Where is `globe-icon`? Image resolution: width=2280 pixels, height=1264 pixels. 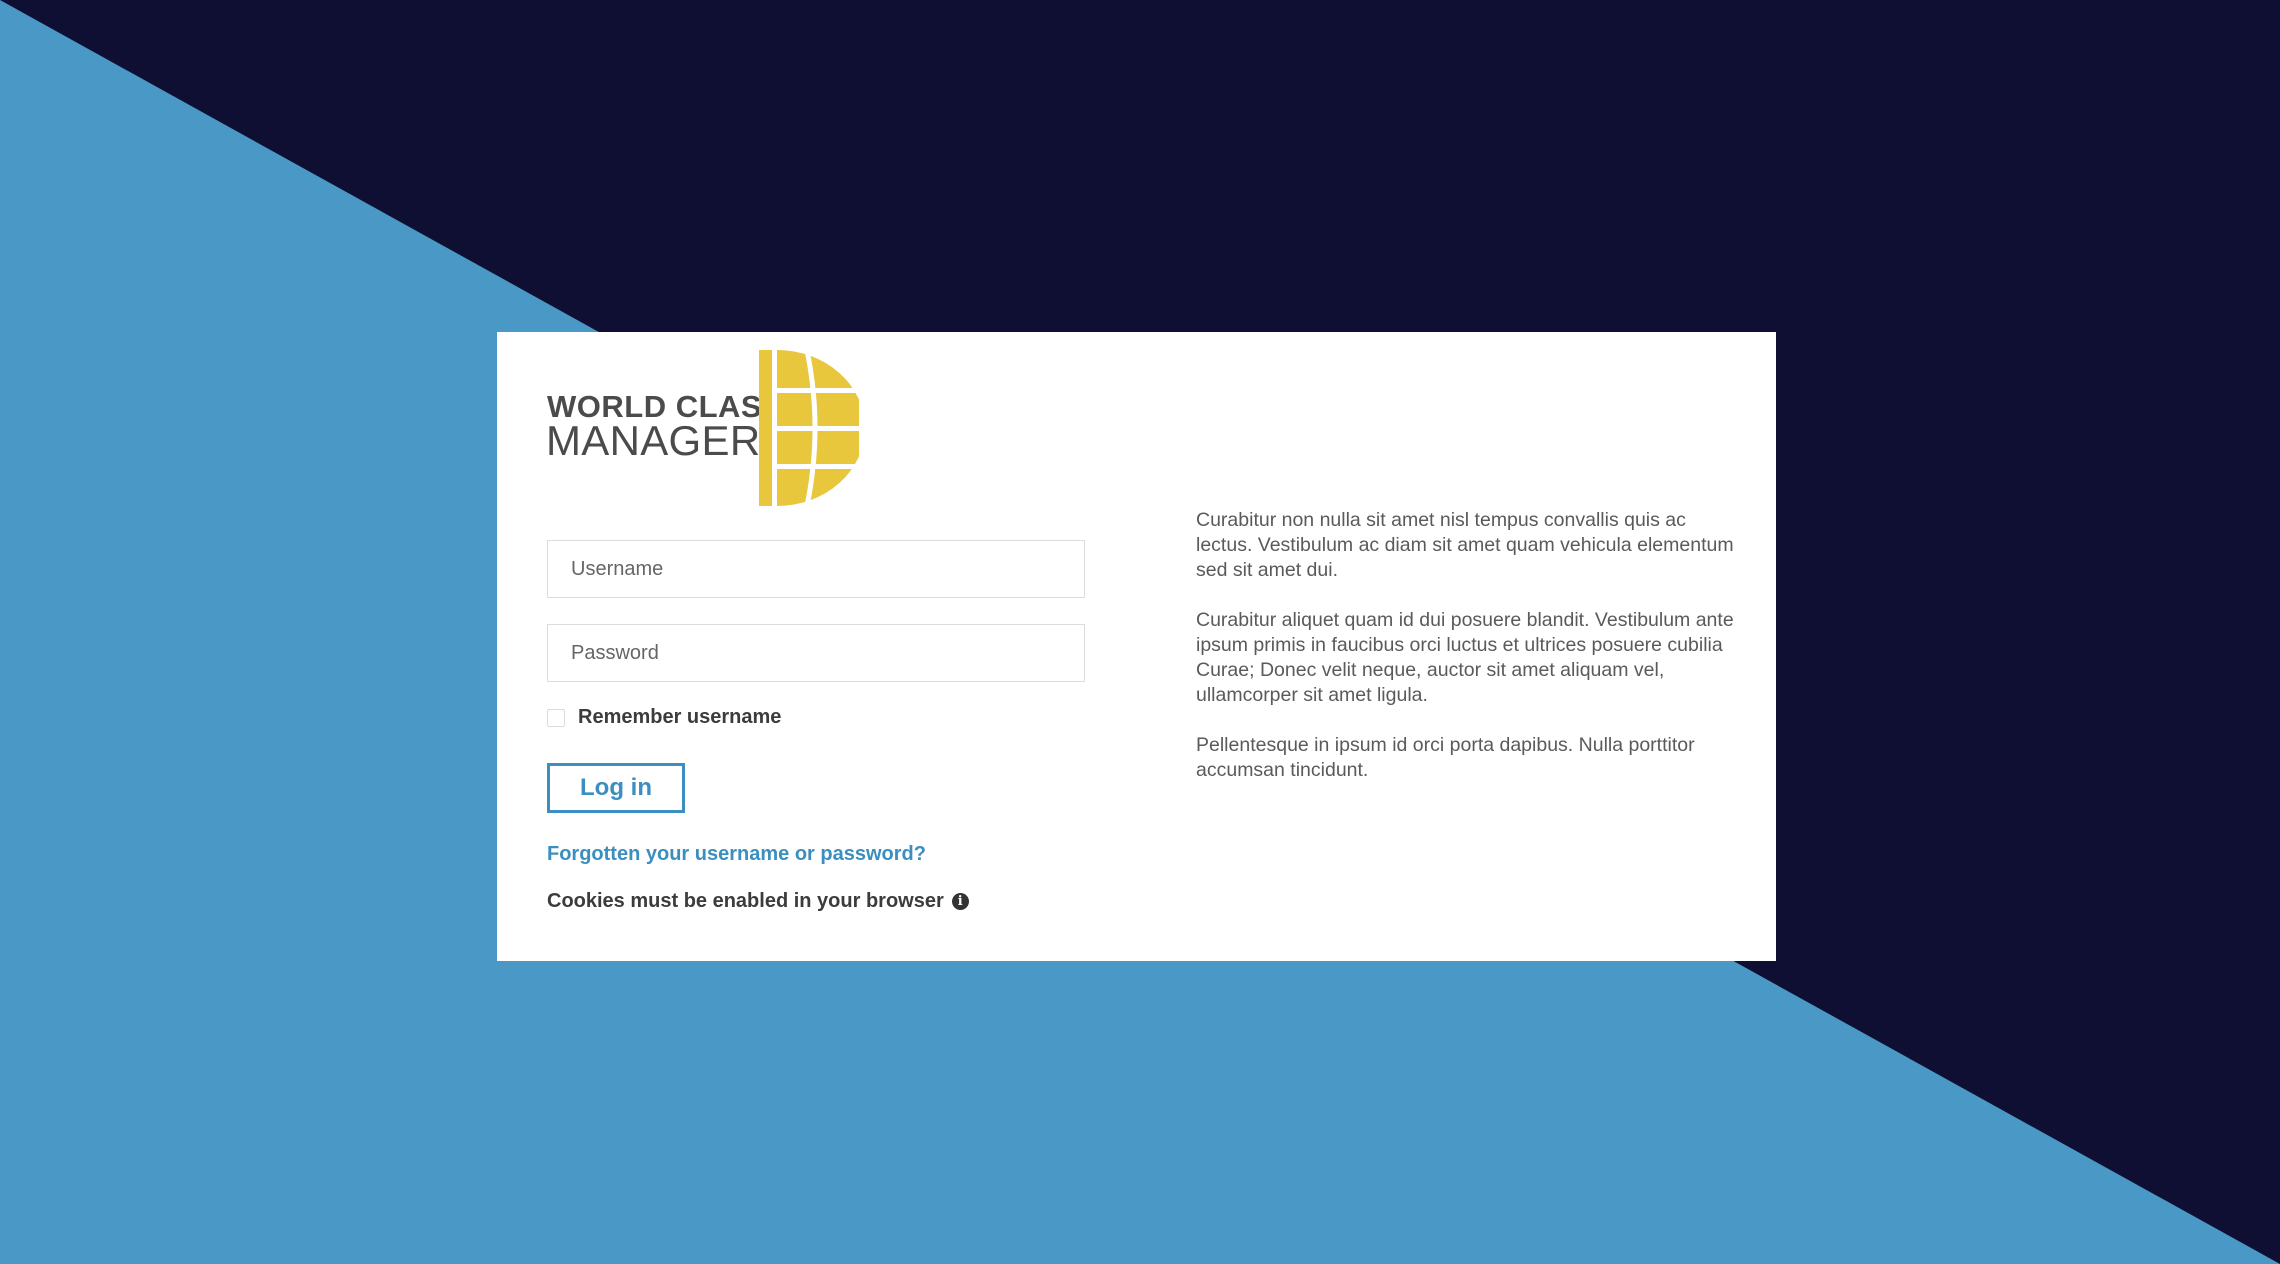
globe-icon is located at coordinates (809, 428).